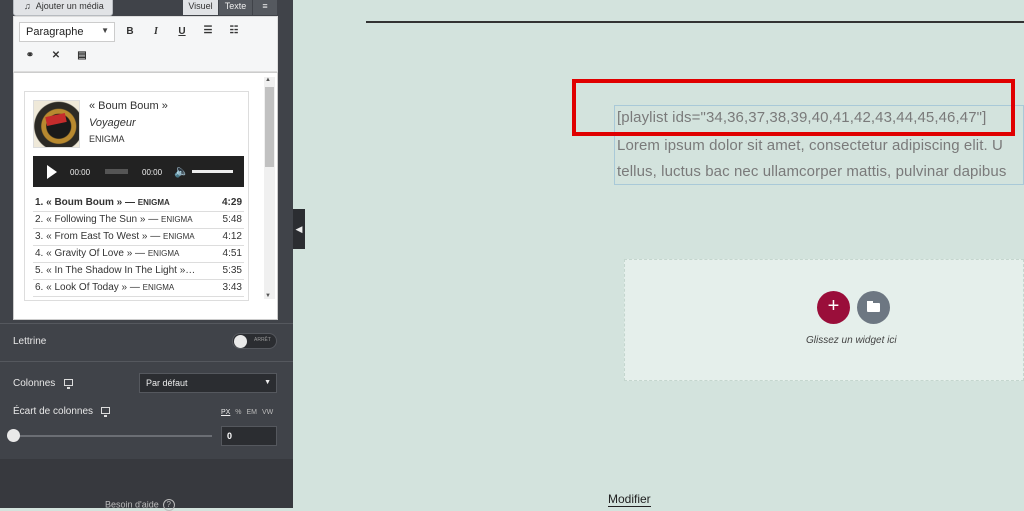 The image size is (1024, 511). I want to click on volume-slider, so click(212, 171).